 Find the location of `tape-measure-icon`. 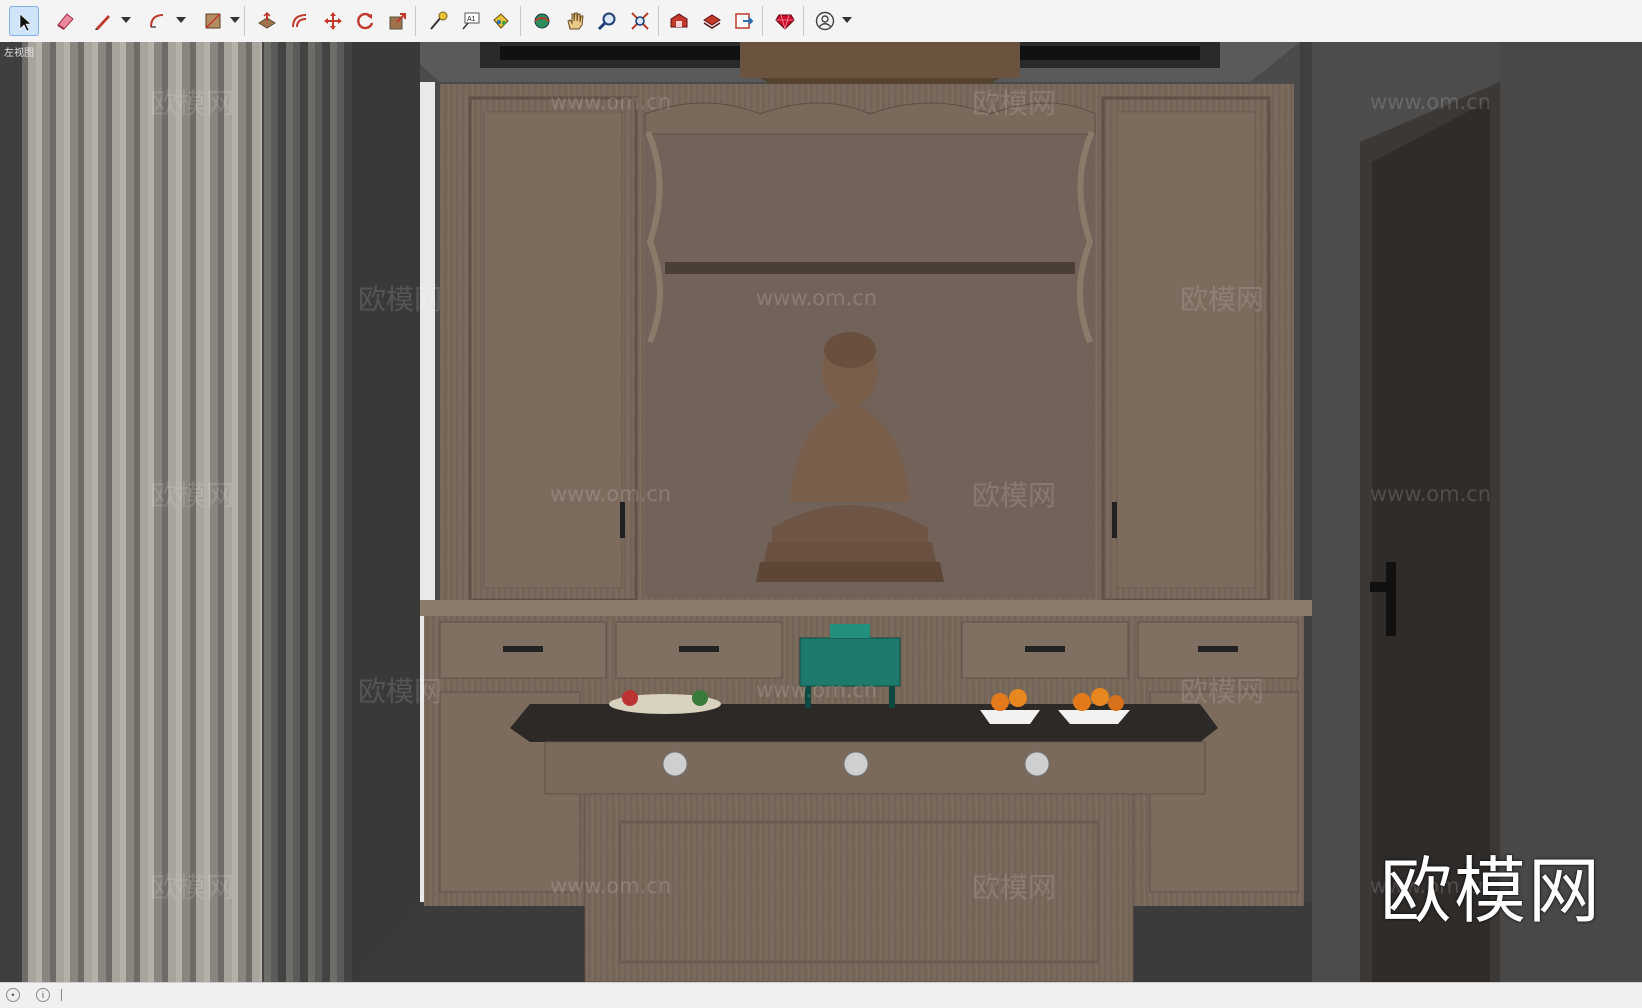

tape-measure-icon is located at coordinates (439, 20).